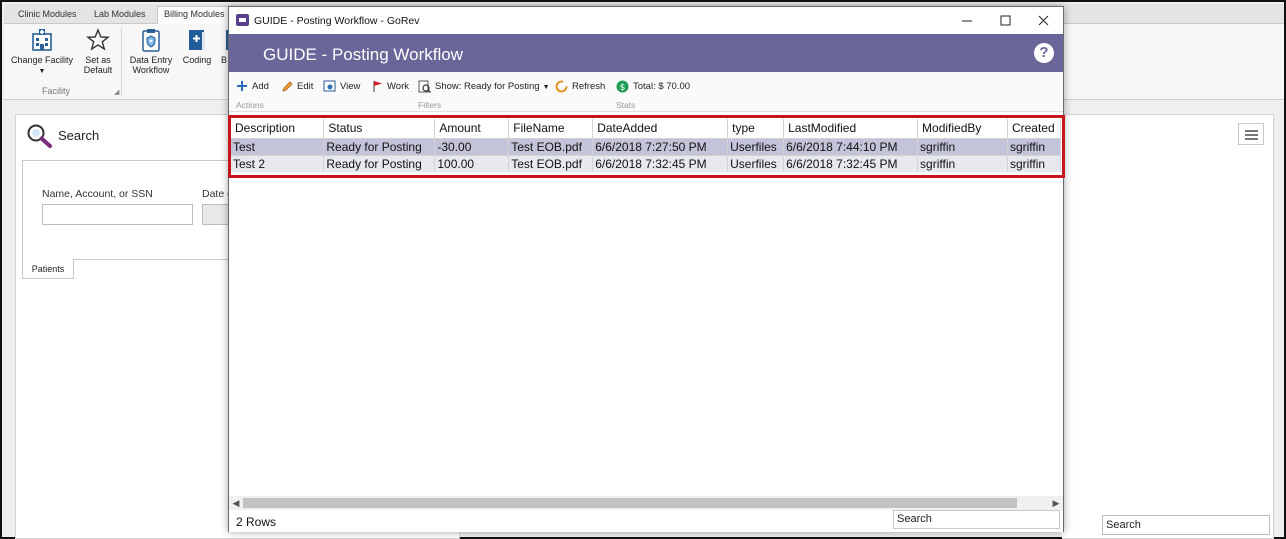 This screenshot has width=1286, height=539. What do you see at coordinates (98, 51) in the screenshot?
I see `set-as-default-button: Set as Default` at bounding box center [98, 51].